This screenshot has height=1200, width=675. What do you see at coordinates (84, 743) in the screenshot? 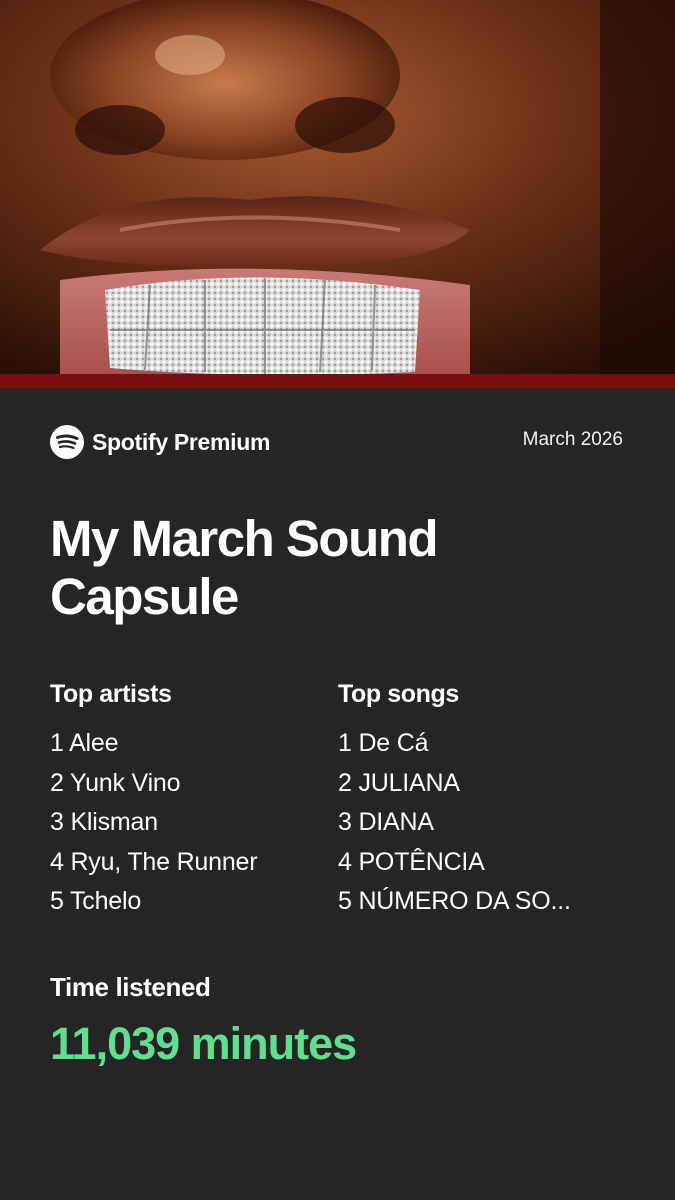
I see `artist-item: 1 Alee` at bounding box center [84, 743].